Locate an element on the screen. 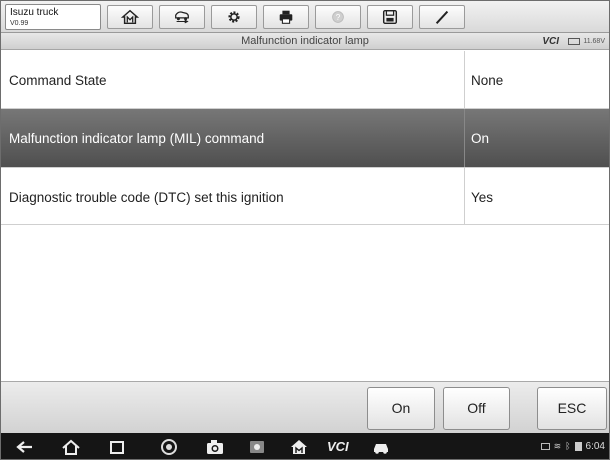 This screenshot has height=460, width=610. vci-nav-button: VCI is located at coordinates (342, 447).